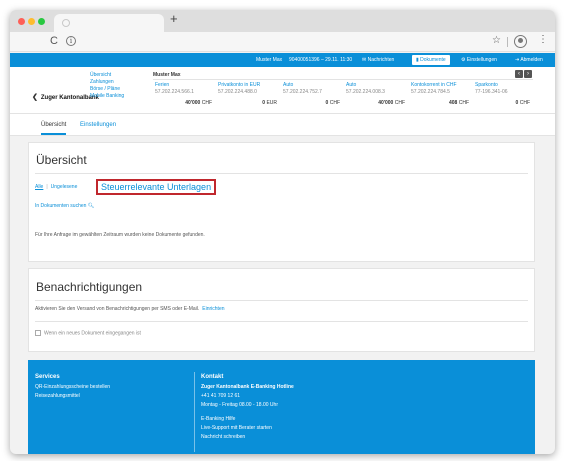 The image size is (574, 461). I want to click on bank-logo: ❮ Zuger Kantonalbank, so click(65, 97).